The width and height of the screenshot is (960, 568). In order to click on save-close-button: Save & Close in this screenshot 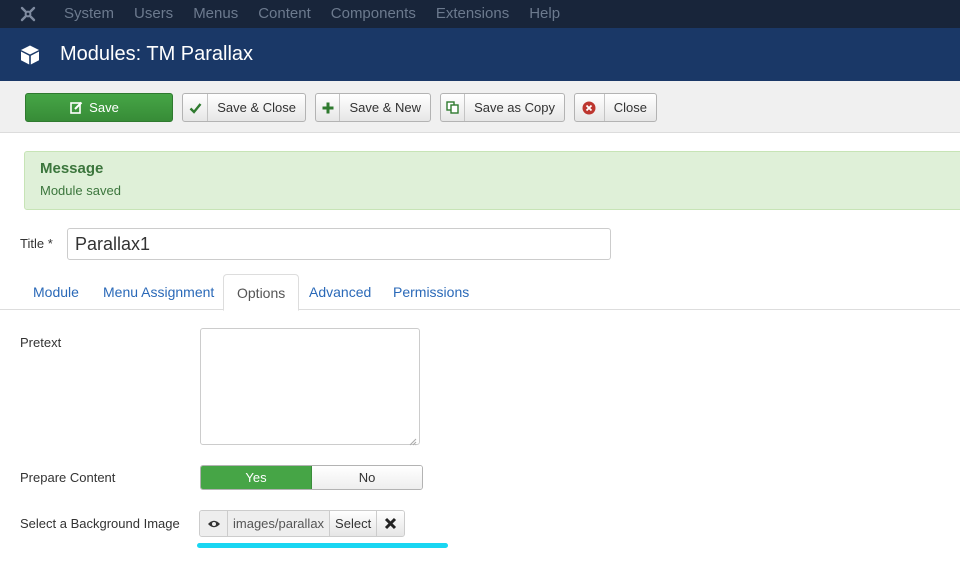, I will do `click(244, 107)`.